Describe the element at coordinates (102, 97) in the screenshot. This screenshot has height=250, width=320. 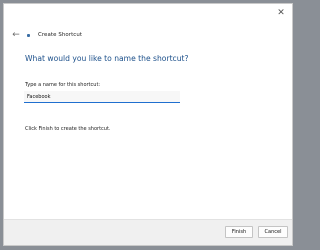
I see `shortcut-name-input` at that location.